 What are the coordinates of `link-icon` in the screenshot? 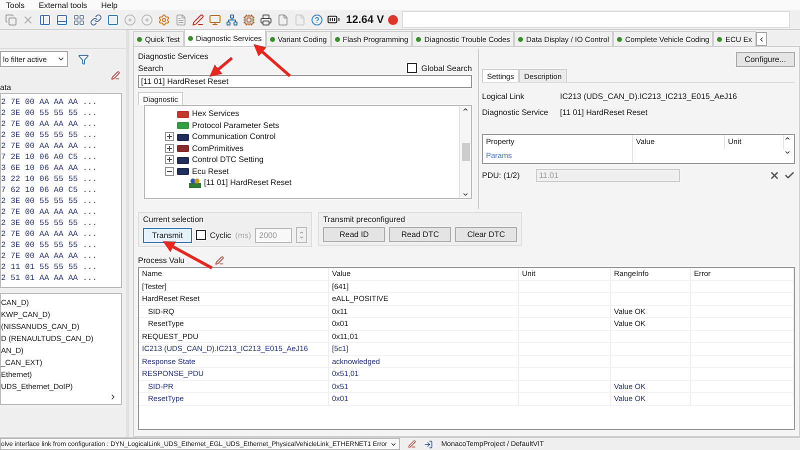 It's located at (95, 19).